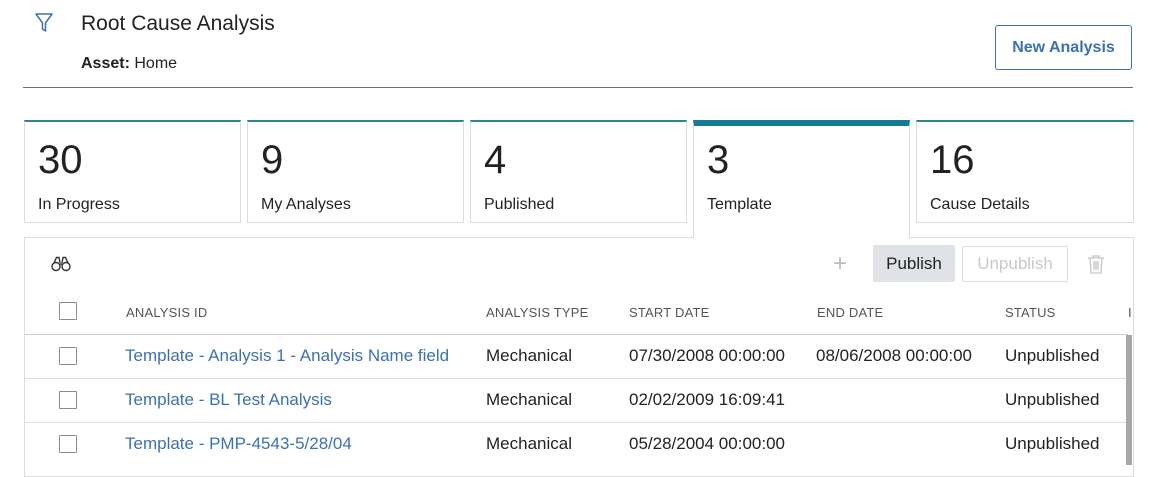 Image resolution: width=1160 pixels, height=477 pixels. I want to click on column-header-truncated: I, so click(1130, 312).